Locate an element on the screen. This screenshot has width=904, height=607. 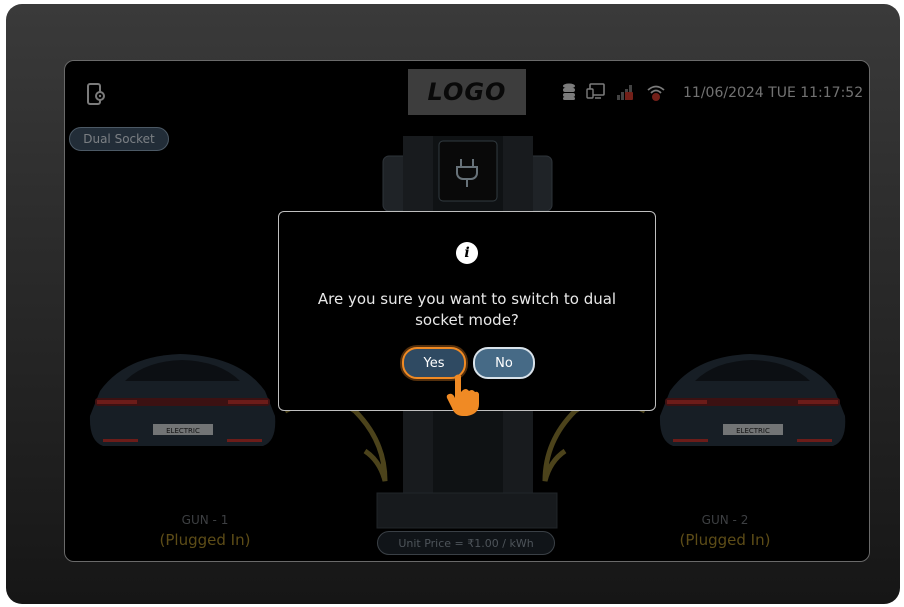
pointer-hand-icon is located at coordinates (462, 395).